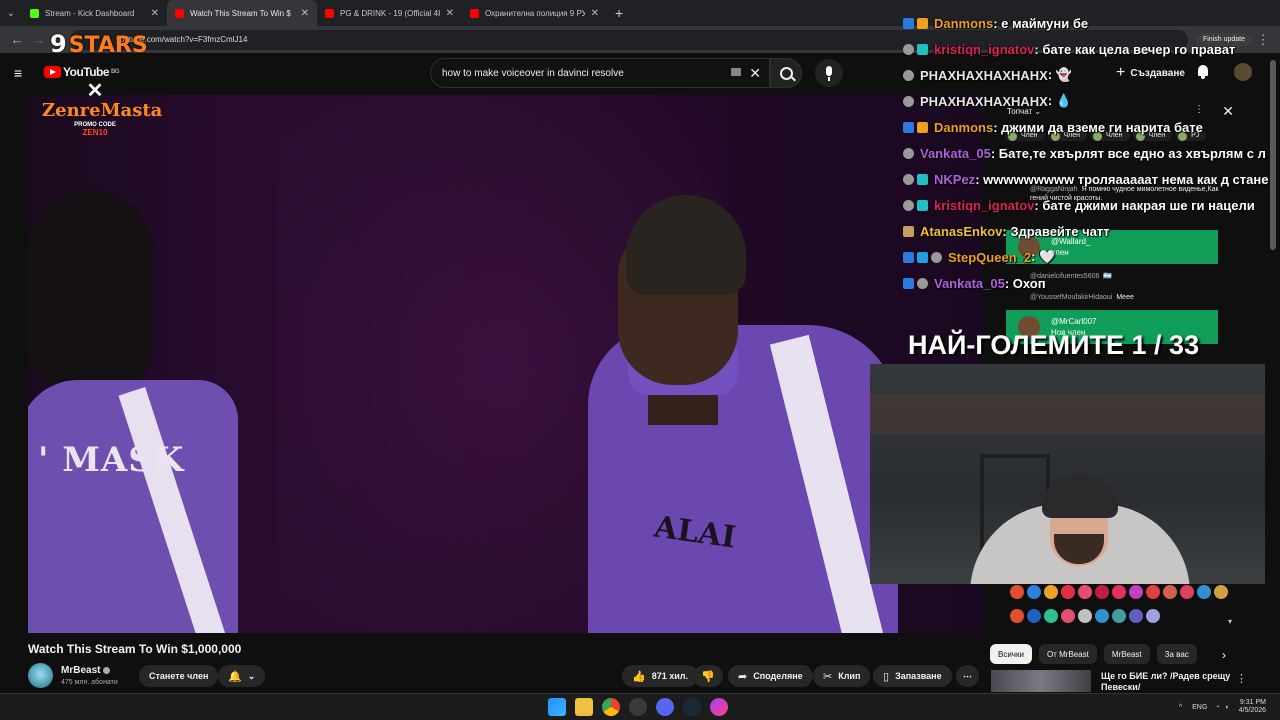 Image resolution: width=1280 pixels, height=720 pixels. Describe the element at coordinates (770, 676) in the screenshot. I see `share-button: ➦ Споделяне` at that location.